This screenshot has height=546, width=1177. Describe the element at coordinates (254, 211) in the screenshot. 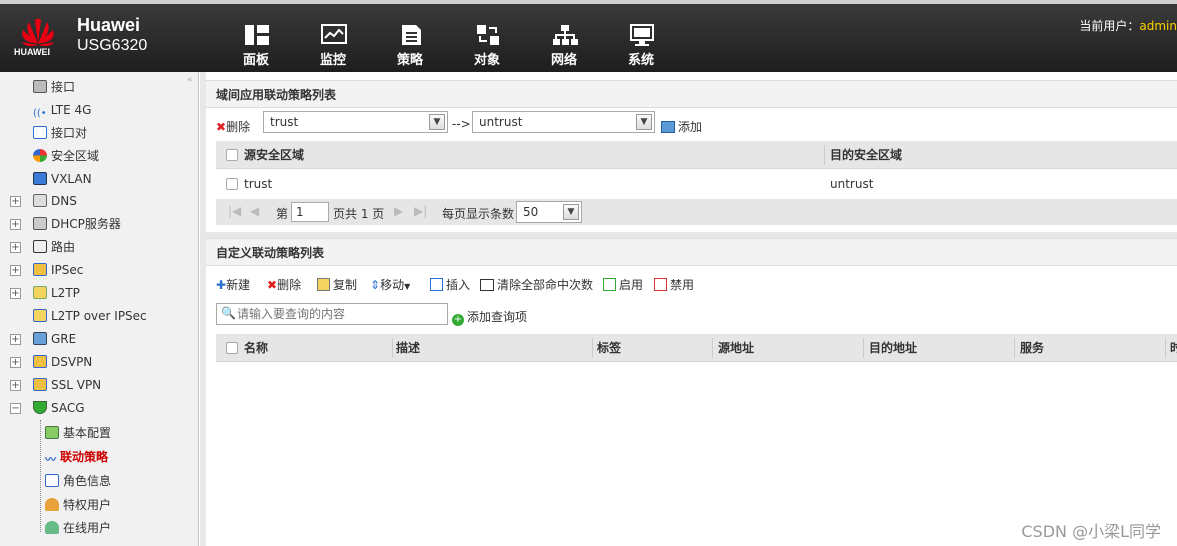

I see `prev-page-icon: ◀` at that location.